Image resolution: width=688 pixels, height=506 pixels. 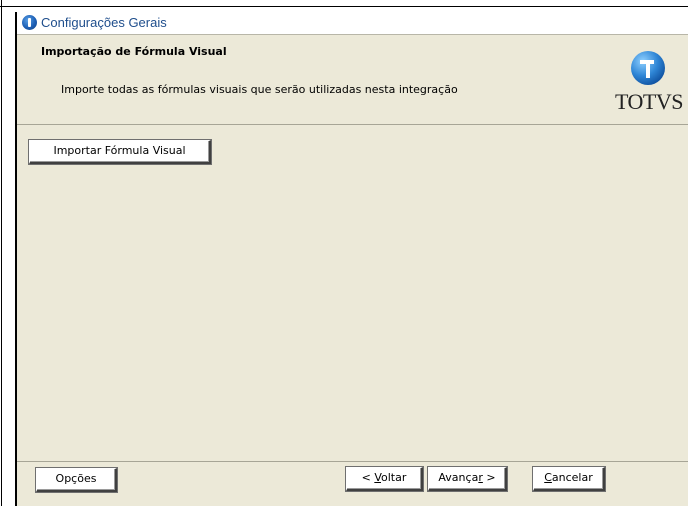 What do you see at coordinates (29, 22) in the screenshot?
I see `app-globe-icon` at bounding box center [29, 22].